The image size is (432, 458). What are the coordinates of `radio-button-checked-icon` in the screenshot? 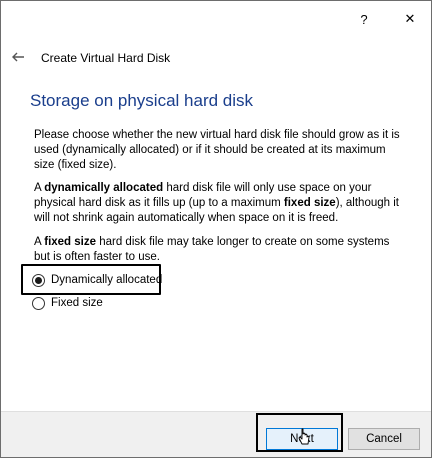 It's located at (38, 280).